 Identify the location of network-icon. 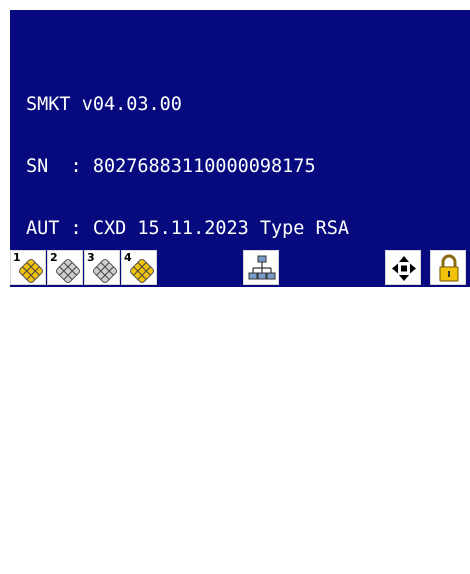
(262, 267).